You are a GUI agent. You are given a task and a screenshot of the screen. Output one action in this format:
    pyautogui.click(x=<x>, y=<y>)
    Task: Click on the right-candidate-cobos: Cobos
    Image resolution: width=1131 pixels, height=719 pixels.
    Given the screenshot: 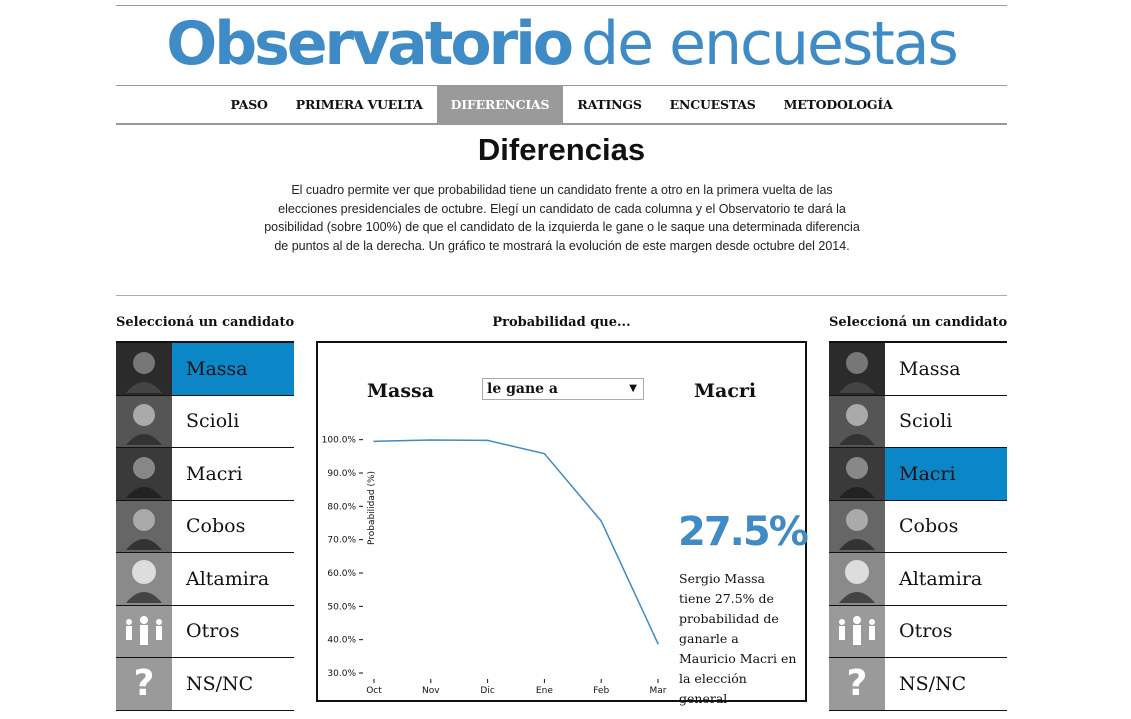 What is the action you would take?
    pyautogui.click(x=918, y=526)
    